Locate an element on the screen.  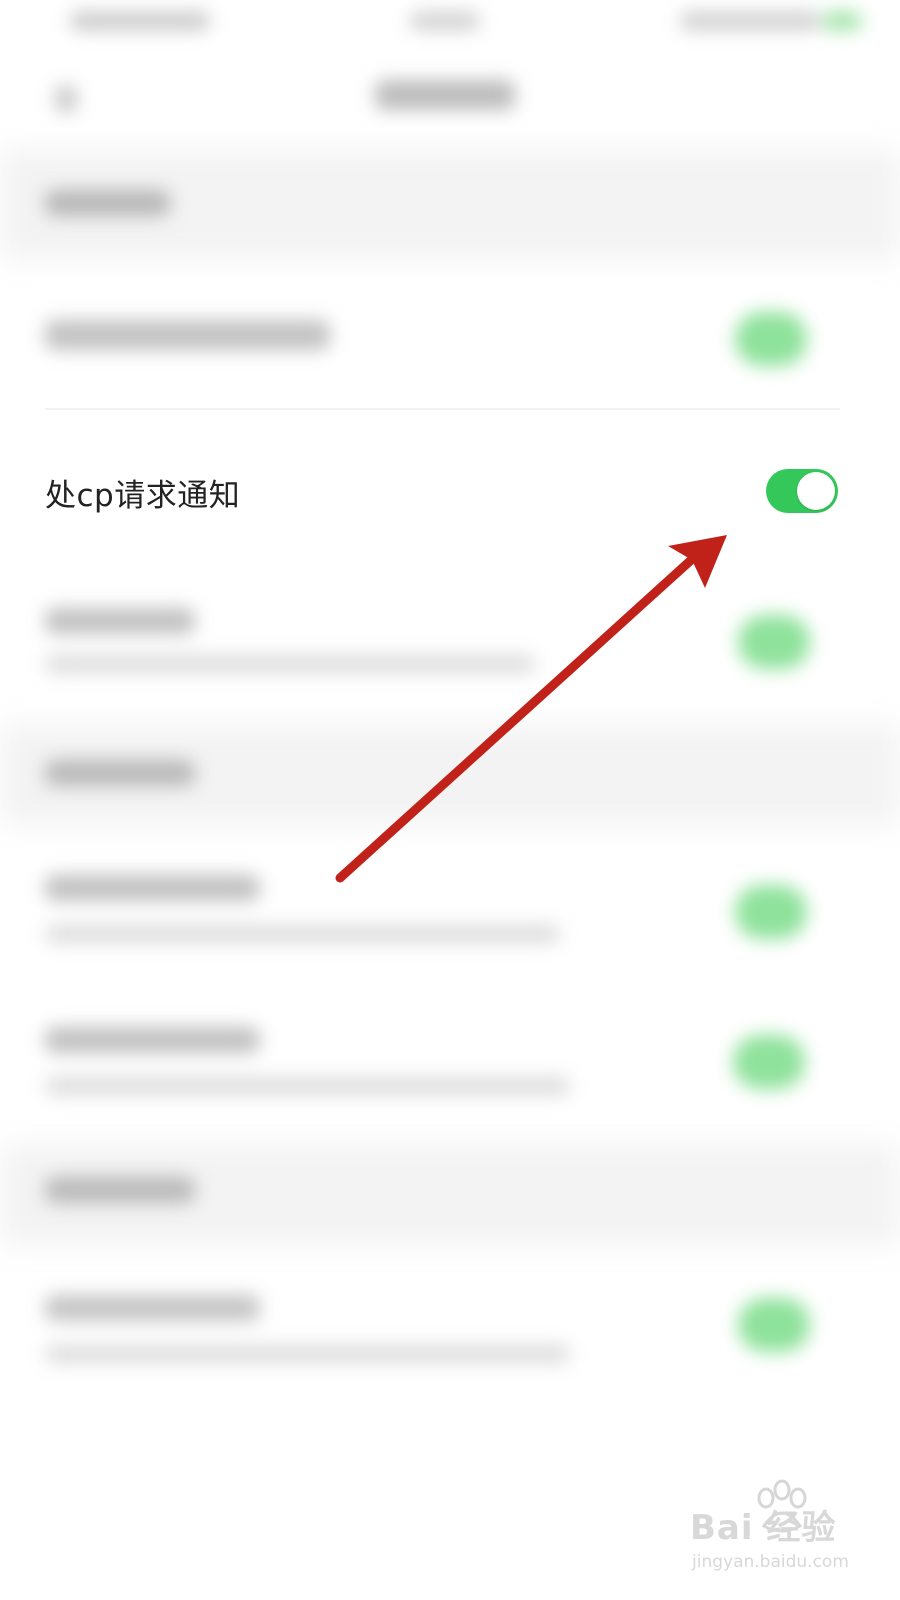
cp-request-notification-toggle is located at coordinates (802, 491).